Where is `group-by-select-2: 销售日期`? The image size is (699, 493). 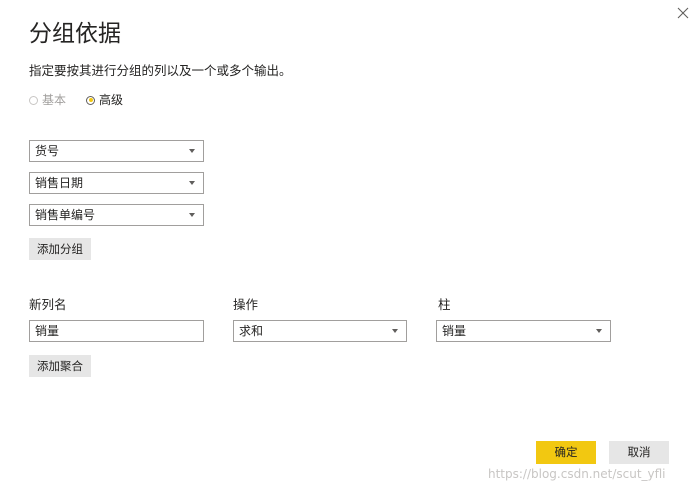 group-by-select-2: 销售日期 is located at coordinates (116, 183).